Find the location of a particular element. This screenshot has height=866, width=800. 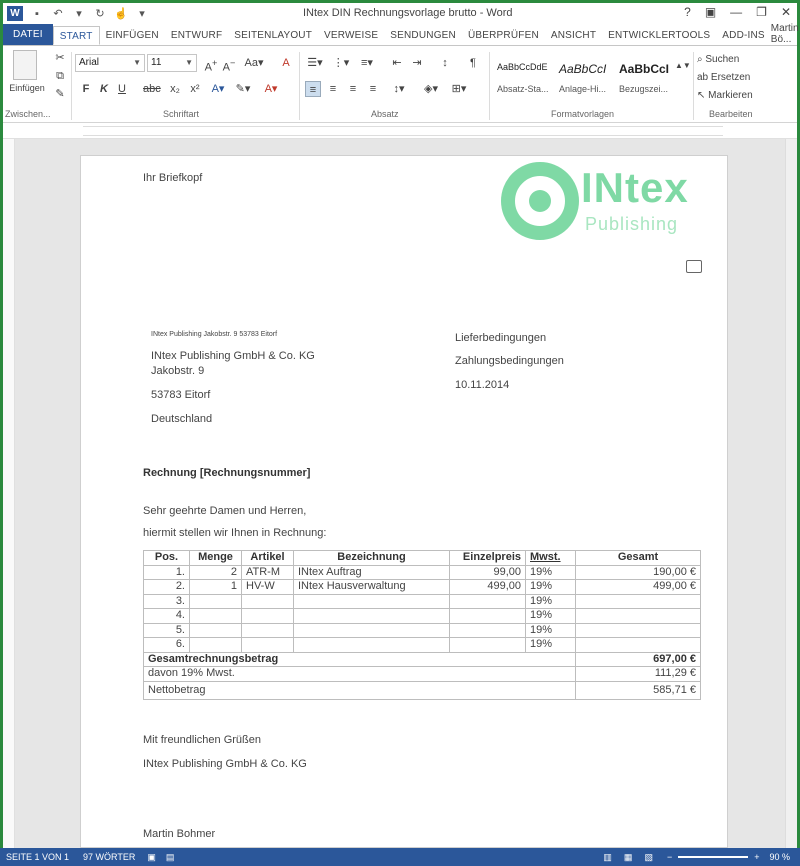

paste-icon is located at coordinates (25, 65).